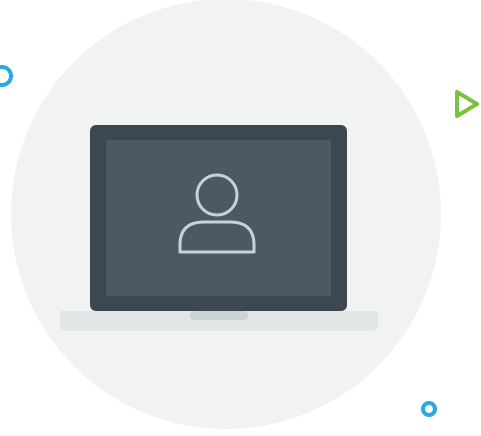  What do you see at coordinates (429, 409) in the screenshot?
I see `dot-ring-icon` at bounding box center [429, 409].